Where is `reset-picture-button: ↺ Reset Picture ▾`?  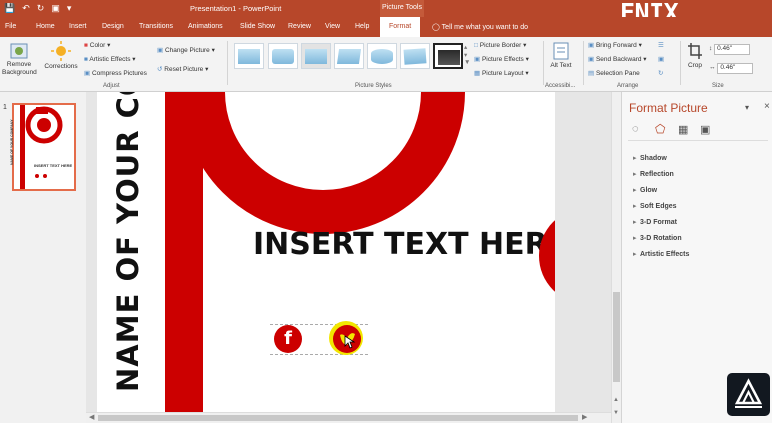 reset-picture-button: ↺ Reset Picture ▾ is located at coordinates (182, 69).